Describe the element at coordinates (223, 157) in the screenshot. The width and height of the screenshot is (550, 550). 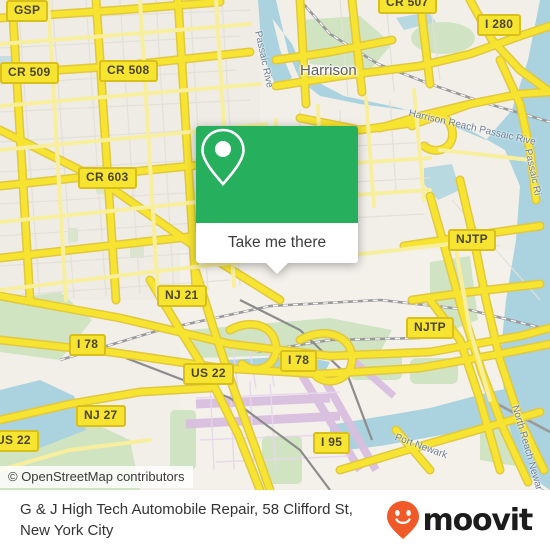
I see `map-pin-icon` at that location.